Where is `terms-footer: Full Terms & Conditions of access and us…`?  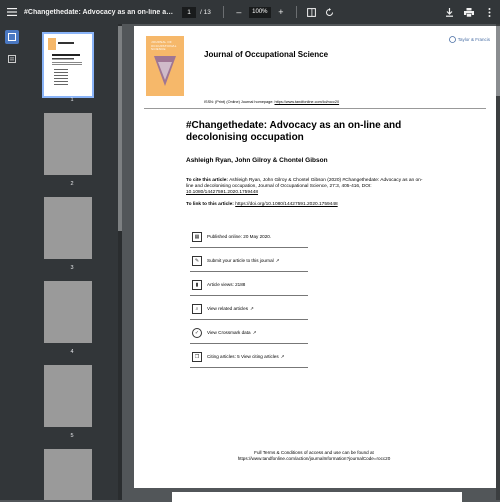 terms-footer: Full Terms & Conditions of access and us… is located at coordinates (314, 456).